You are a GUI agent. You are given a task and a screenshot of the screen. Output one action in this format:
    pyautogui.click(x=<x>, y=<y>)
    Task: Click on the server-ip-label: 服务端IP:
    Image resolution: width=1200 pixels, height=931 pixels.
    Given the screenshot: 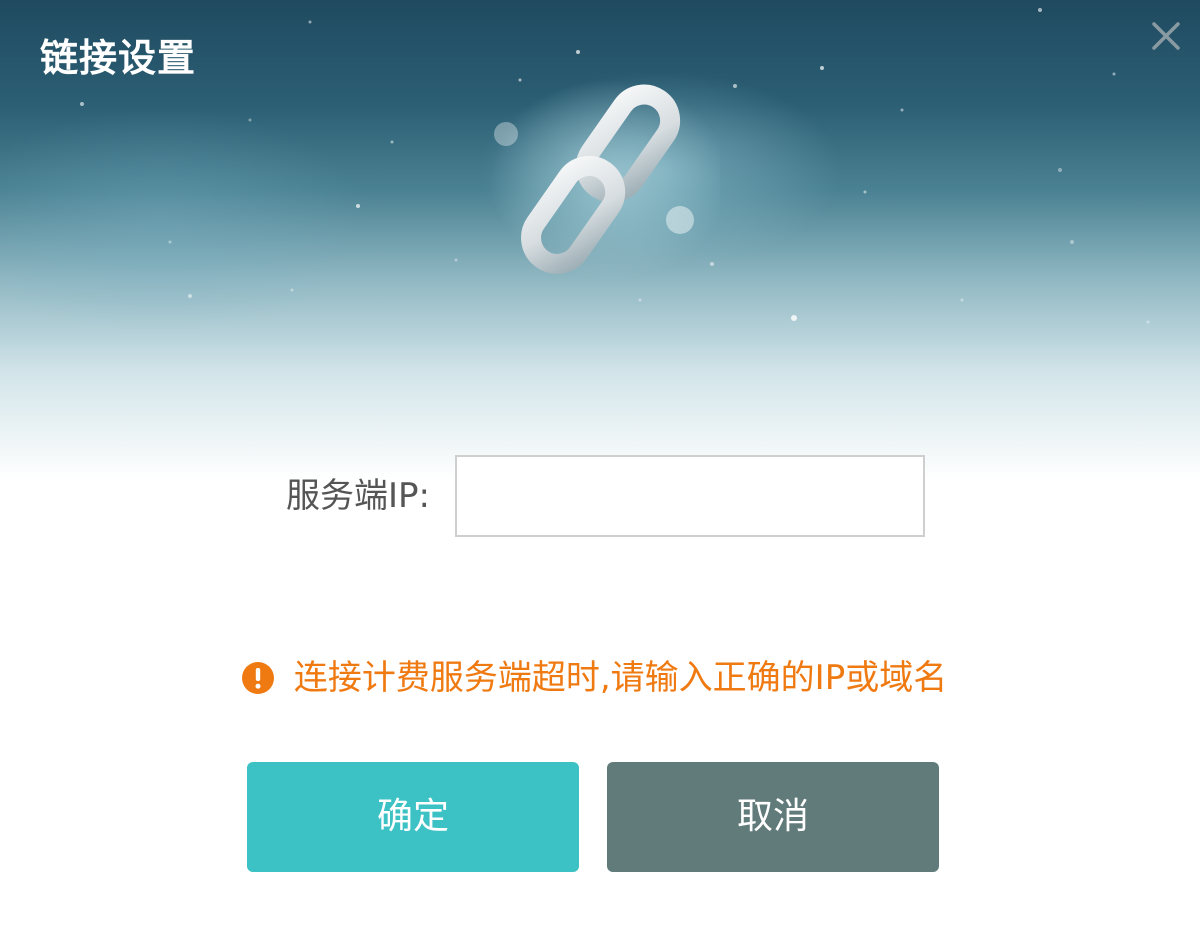 What is the action you would take?
    pyautogui.click(x=358, y=496)
    